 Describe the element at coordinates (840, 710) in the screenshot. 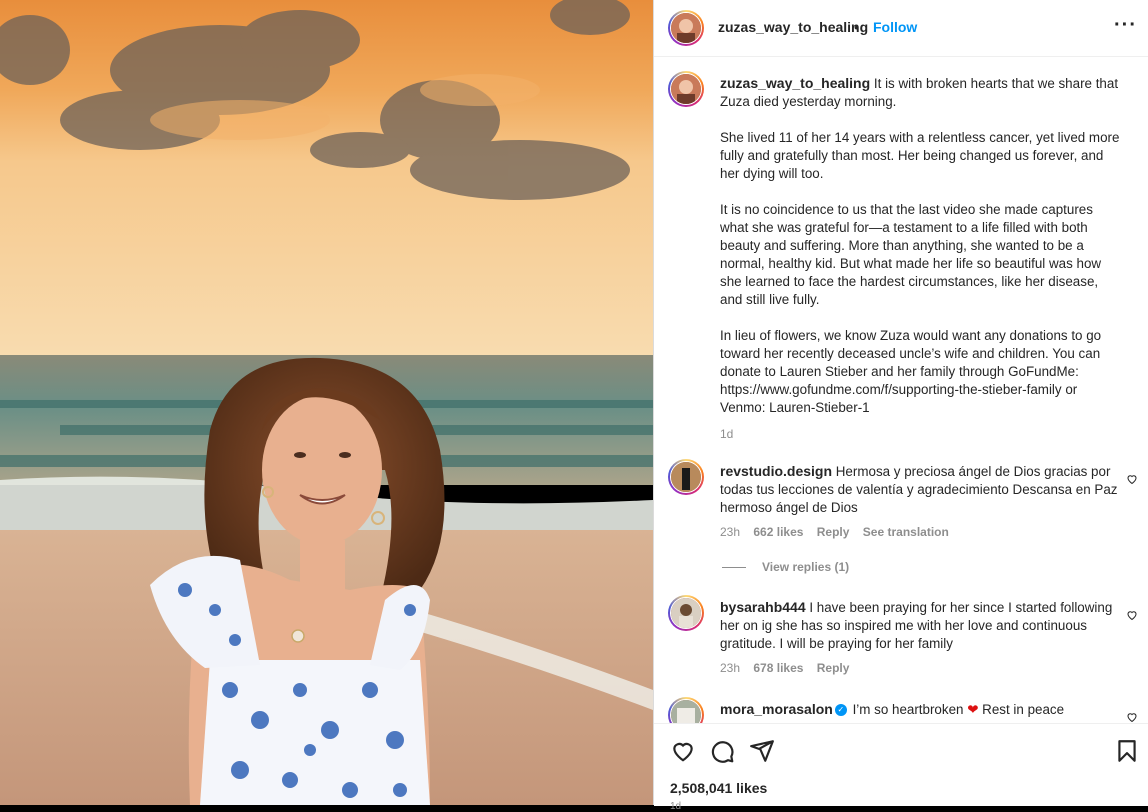

I see `verified-badge-icon: ✓` at that location.